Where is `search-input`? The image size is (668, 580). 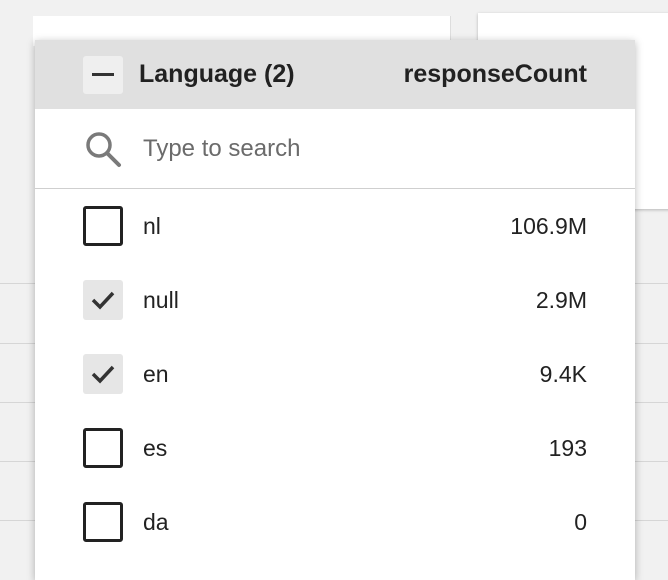 search-input is located at coordinates (353, 148).